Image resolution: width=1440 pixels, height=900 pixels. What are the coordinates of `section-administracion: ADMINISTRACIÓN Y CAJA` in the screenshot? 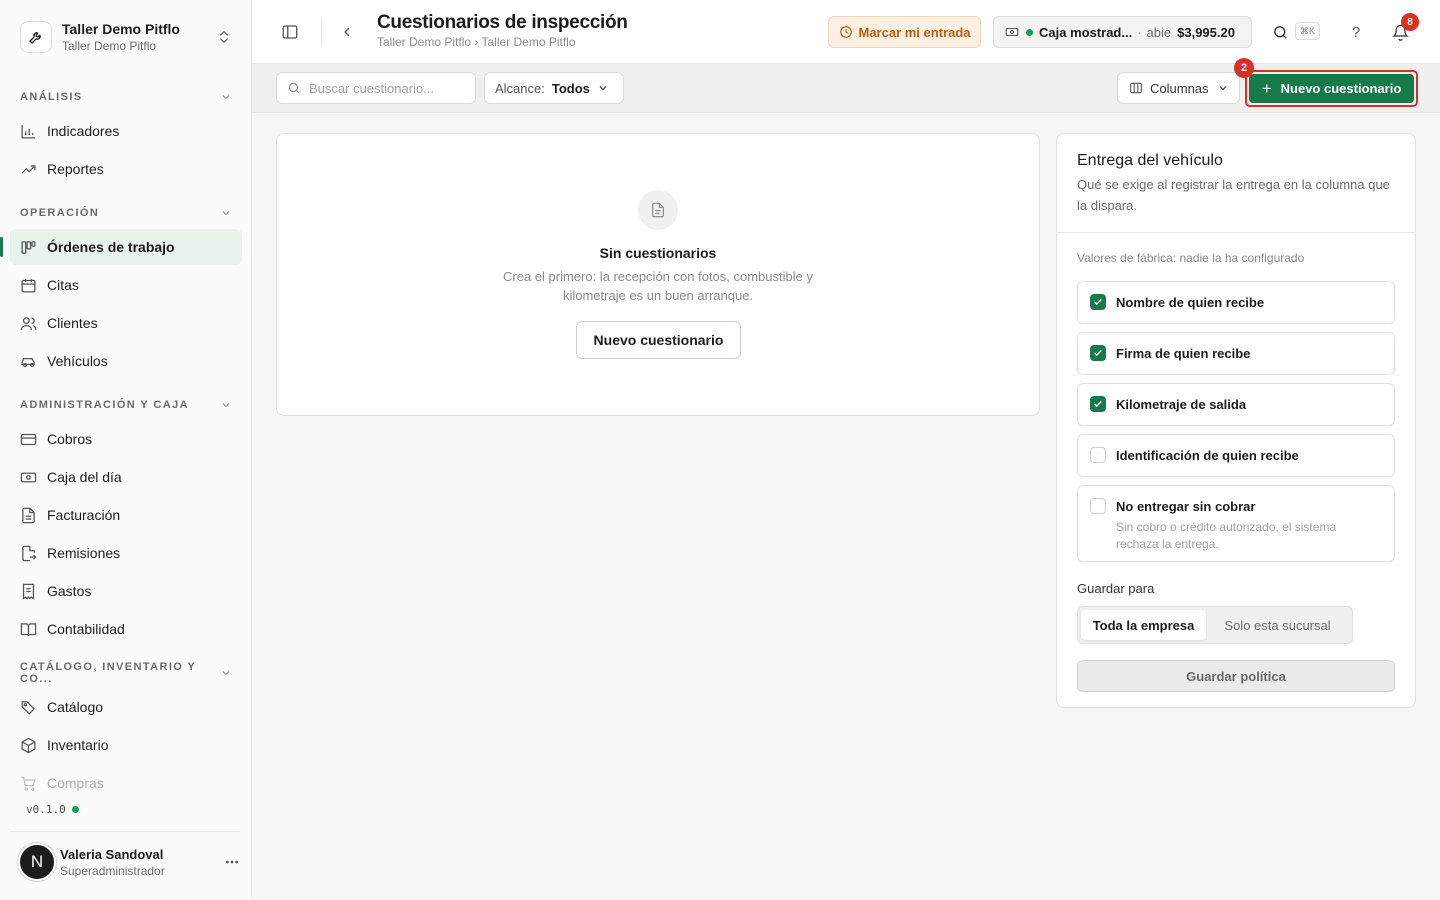 It's located at (126, 405).